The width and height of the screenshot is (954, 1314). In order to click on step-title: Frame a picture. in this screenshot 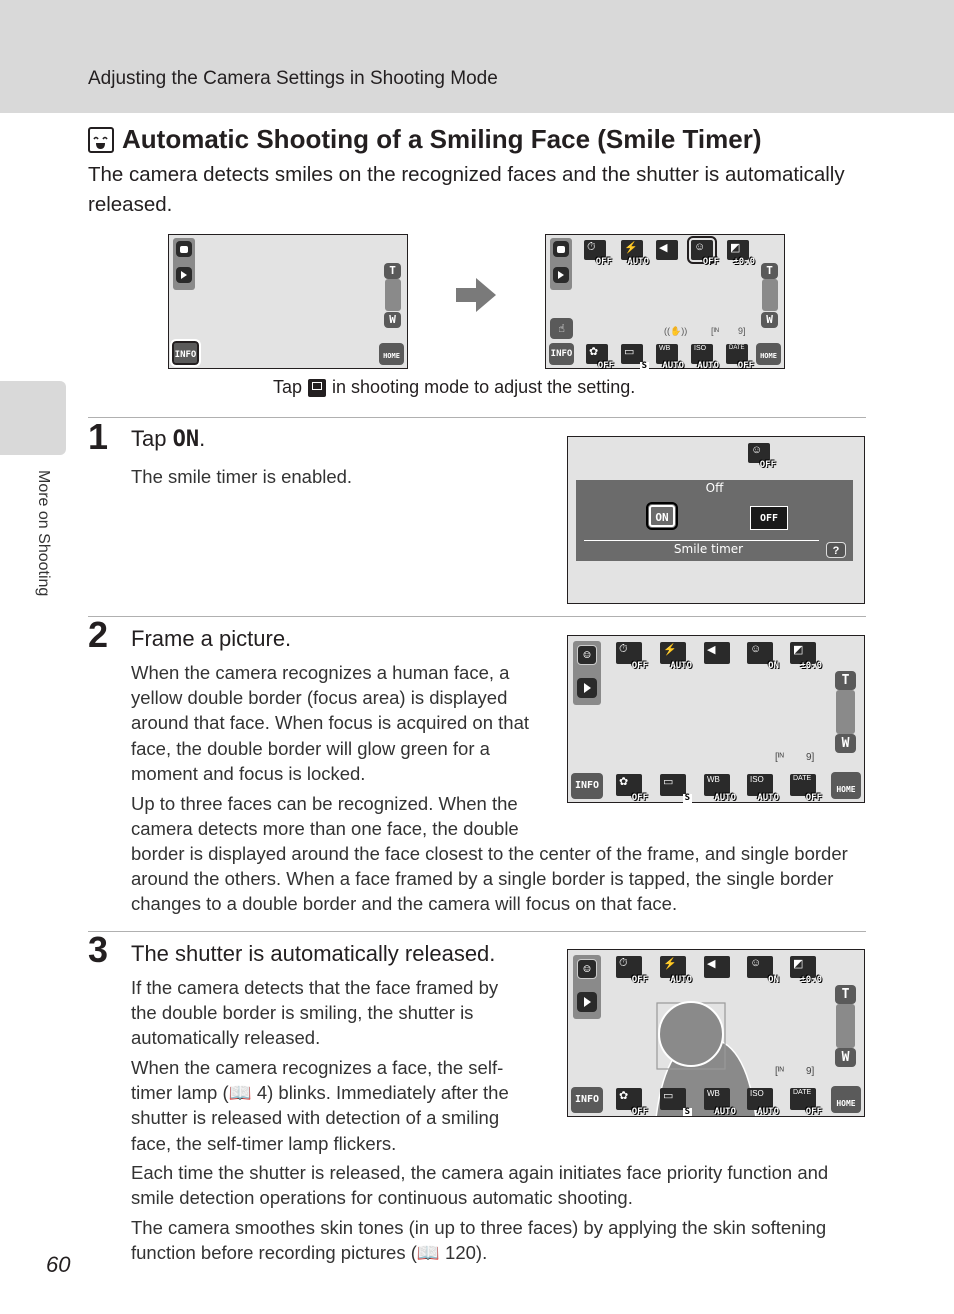, I will do `click(211, 638)`.